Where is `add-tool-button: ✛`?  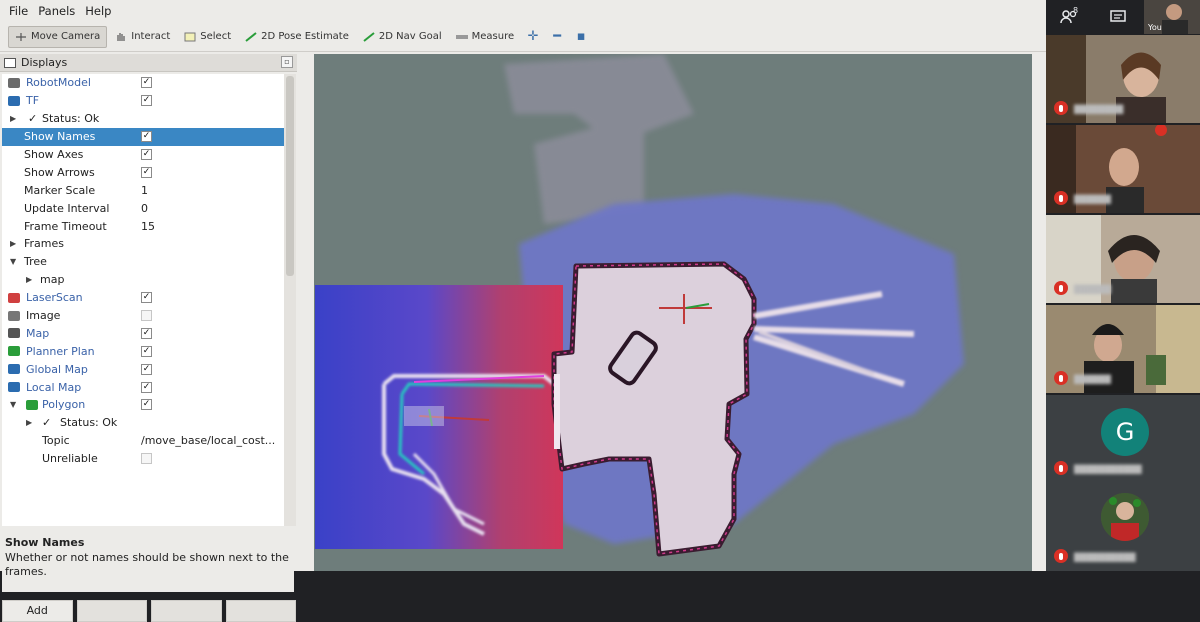
add-tool-button: ✛ is located at coordinates (533, 37).